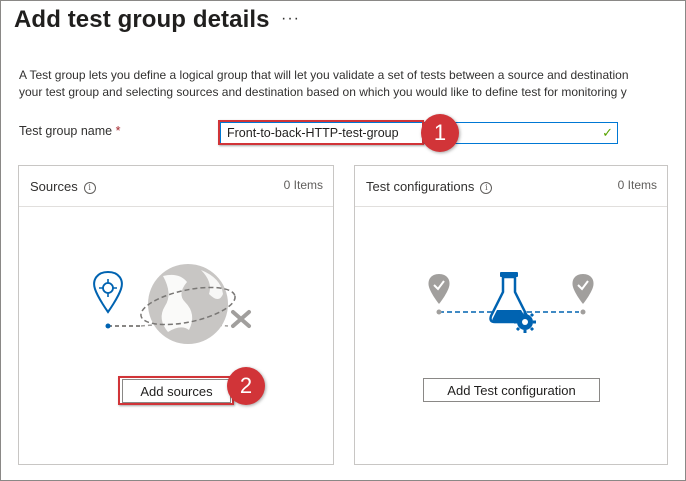  Describe the element at coordinates (66, 131) in the screenshot. I see `test-group-name-label-text: Test group name` at that location.